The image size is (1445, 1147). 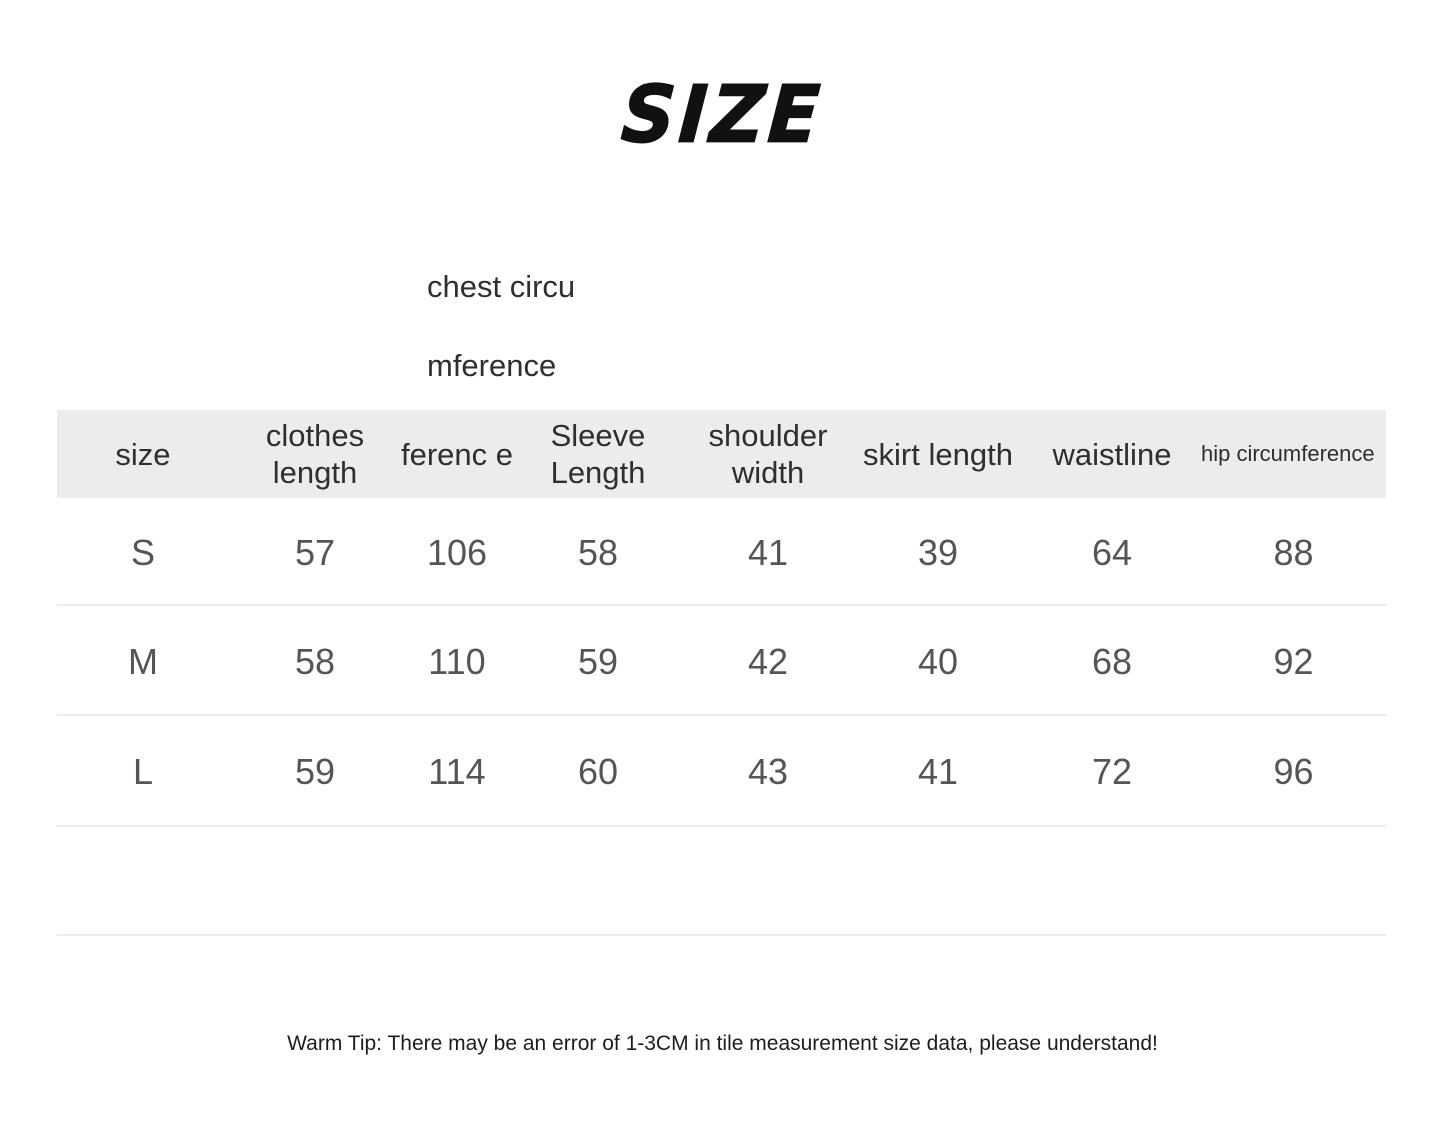 What do you see at coordinates (457, 661) in the screenshot?
I see `cell-chest-circumference: 110` at bounding box center [457, 661].